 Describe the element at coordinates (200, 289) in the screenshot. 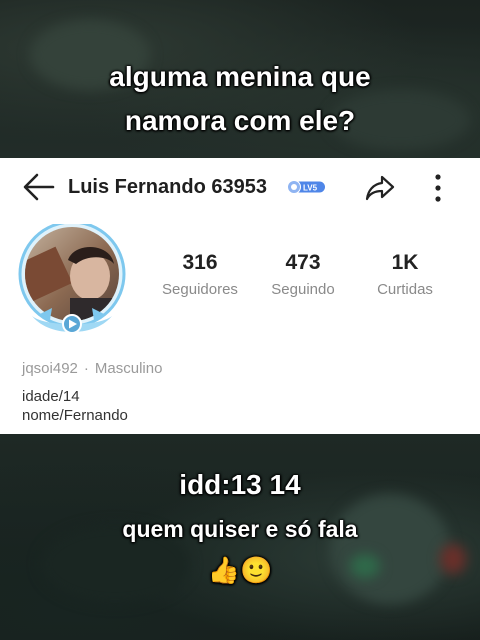

I see `stat-label: Seguidores` at that location.